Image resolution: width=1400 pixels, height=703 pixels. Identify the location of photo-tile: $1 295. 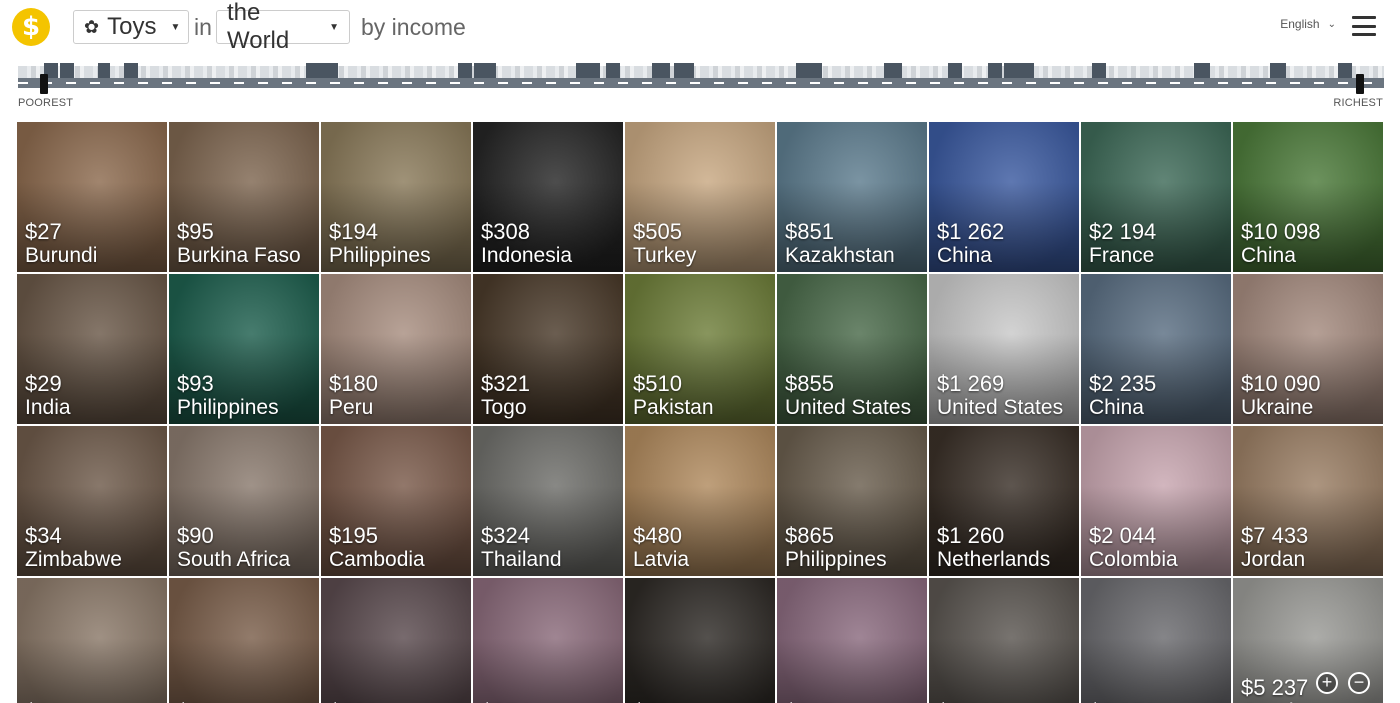
(1004, 640).